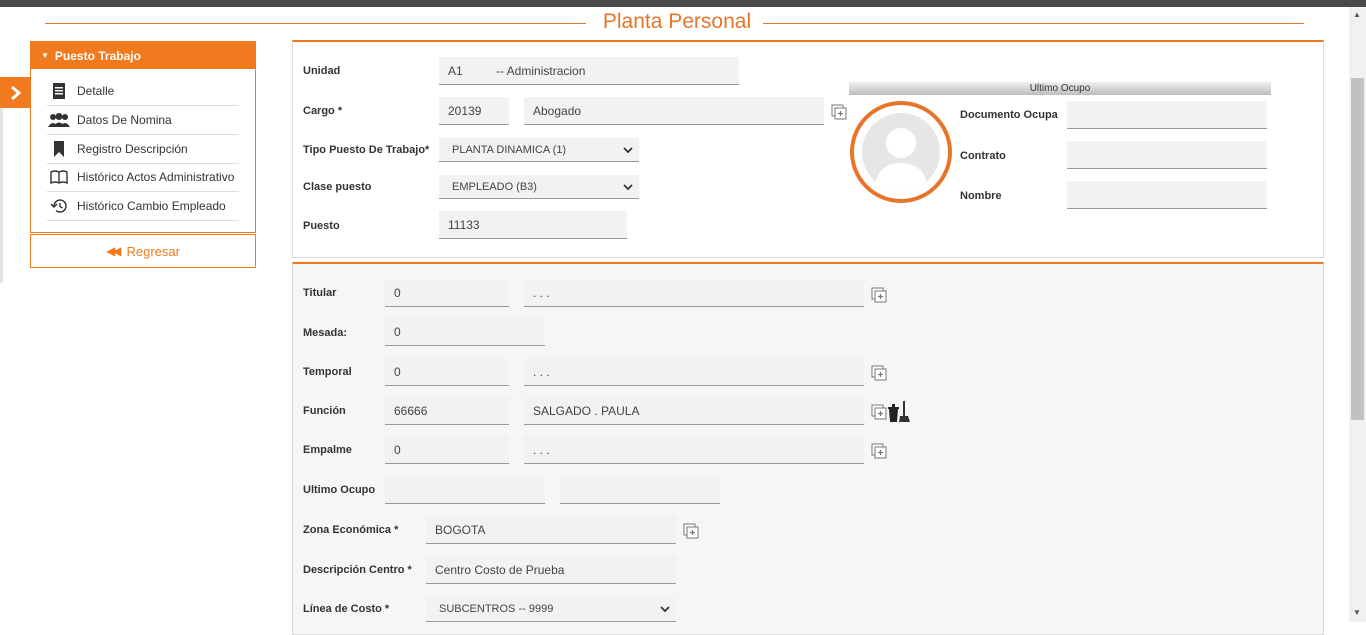 The height and width of the screenshot is (635, 1366). I want to click on documento-ocupa-label: Documento Ocupa, so click(1009, 115).